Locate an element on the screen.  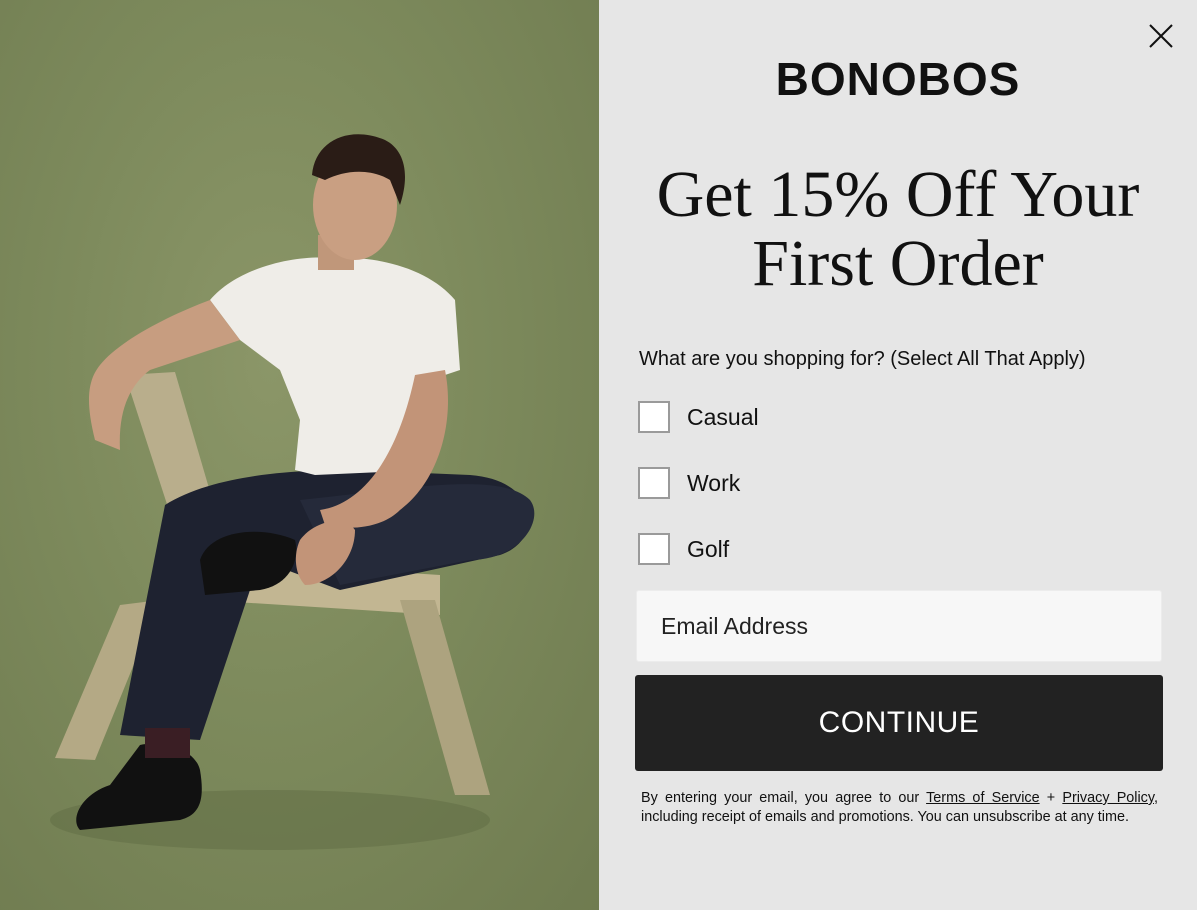
terms-of-service-link: Terms of Service is located at coordinates (983, 798).